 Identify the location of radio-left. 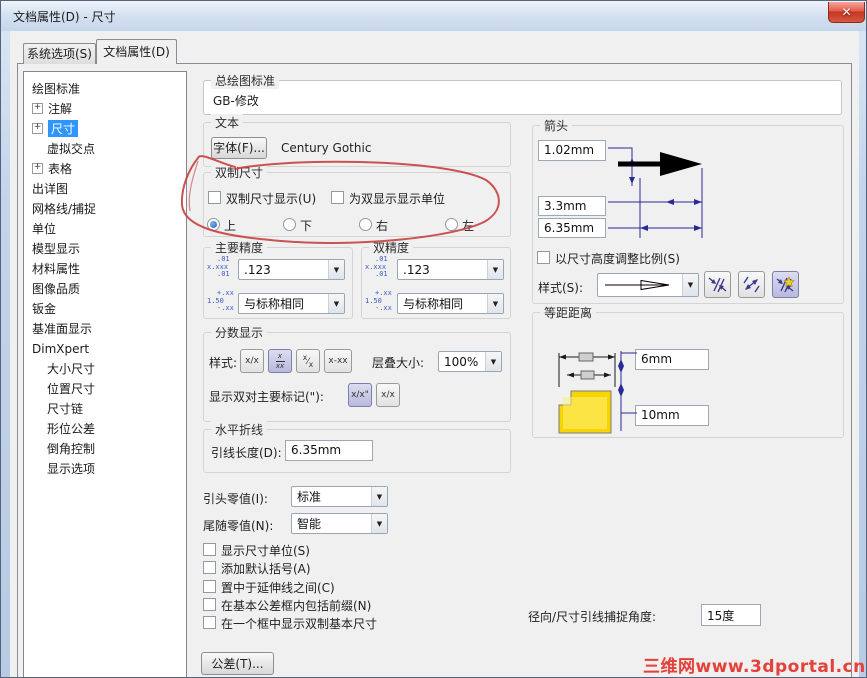
(451, 224).